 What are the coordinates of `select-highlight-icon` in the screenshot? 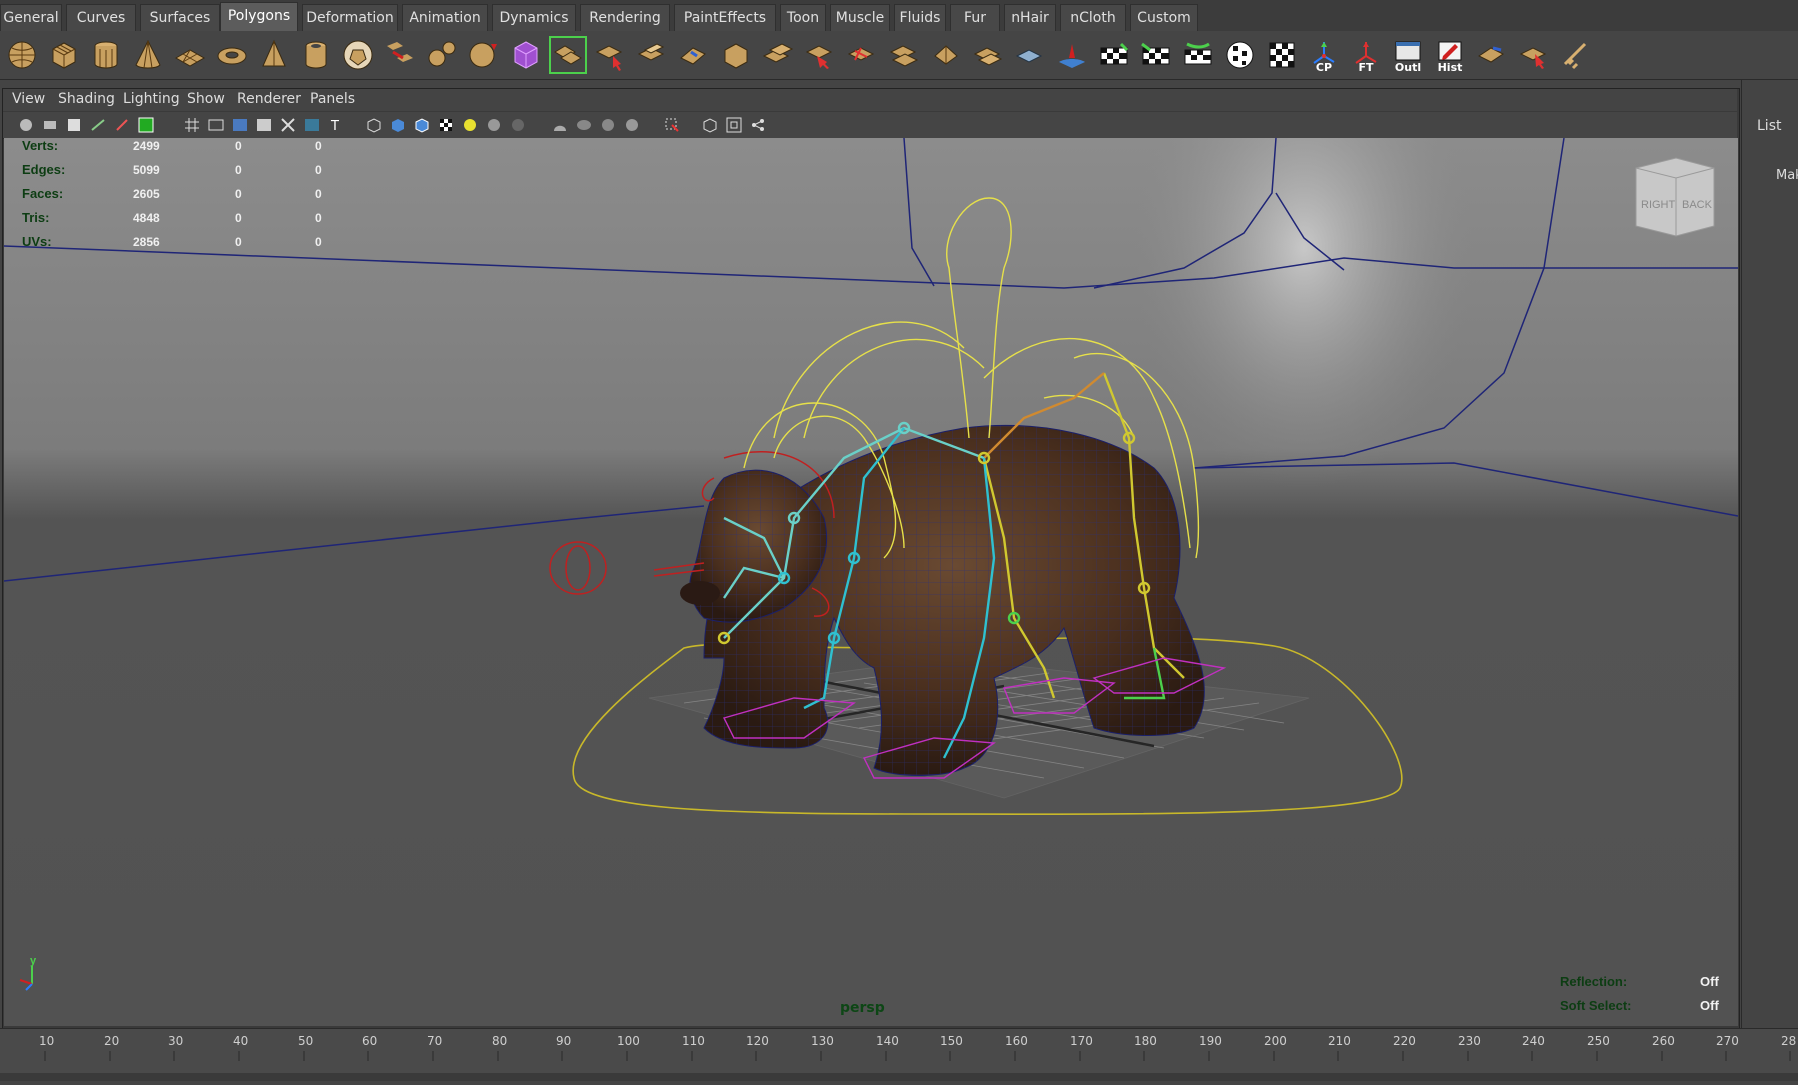 It's located at (672, 125).